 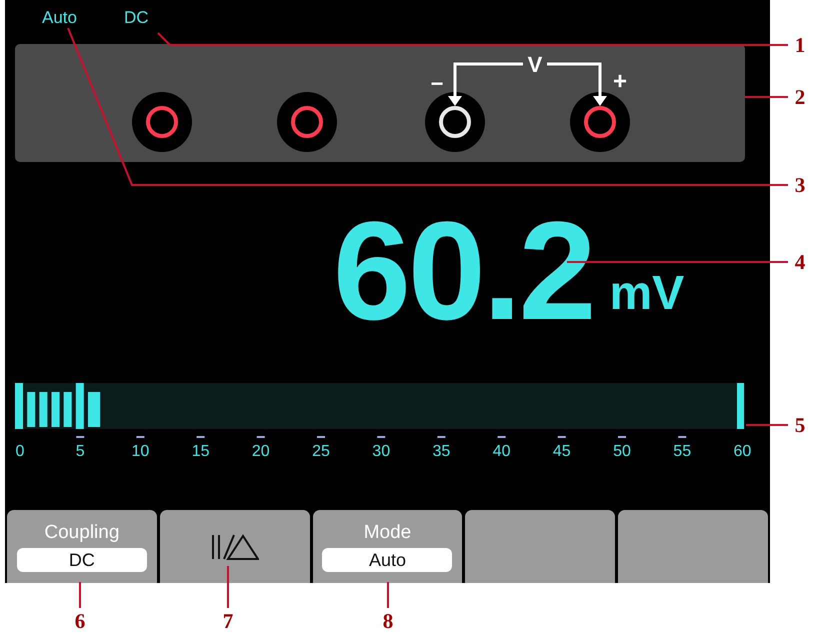 I want to click on positive-label: +, so click(x=620, y=81).